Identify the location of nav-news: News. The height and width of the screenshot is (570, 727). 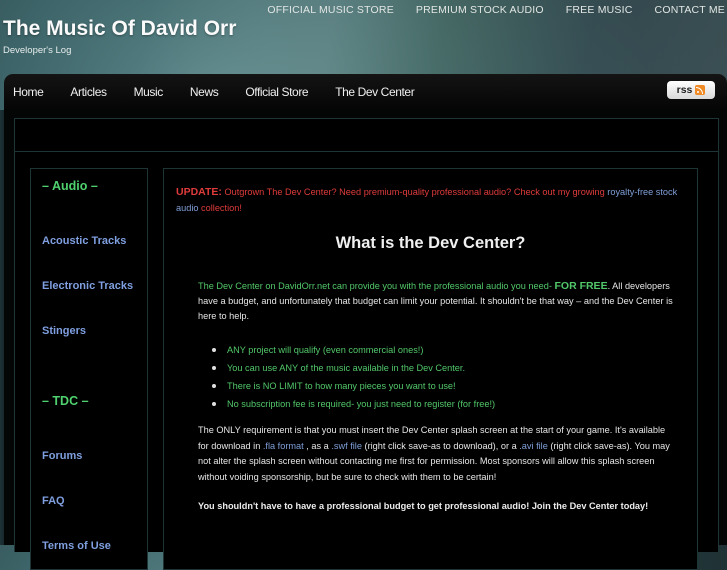
(204, 92).